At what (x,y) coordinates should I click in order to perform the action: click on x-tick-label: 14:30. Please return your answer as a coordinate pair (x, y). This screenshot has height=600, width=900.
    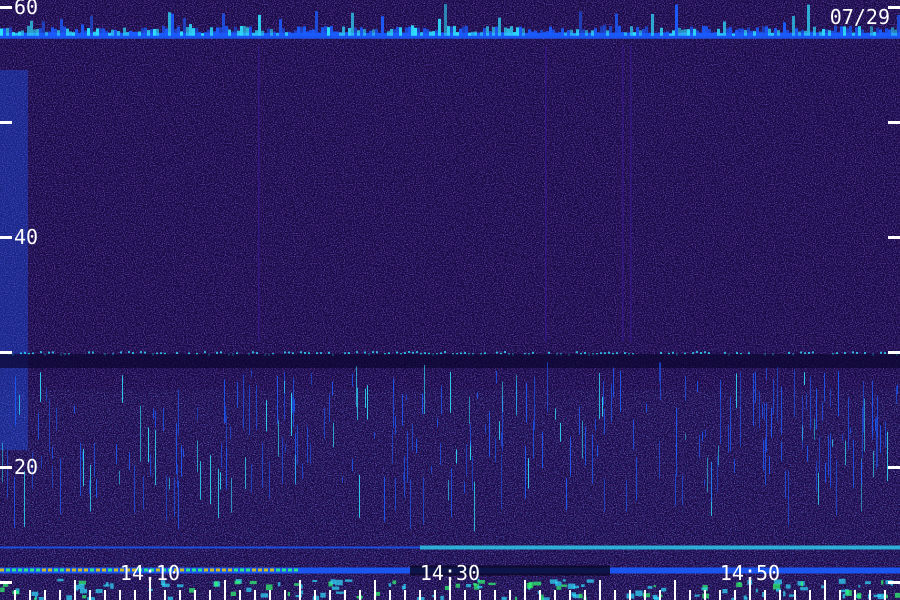
    Looking at the image, I should click on (450, 573).